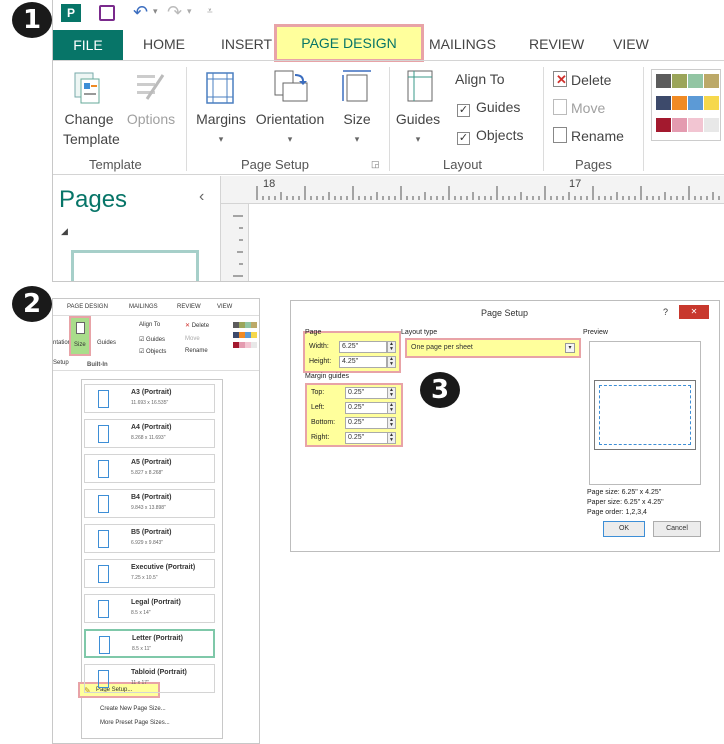 This screenshot has width=724, height=744. Describe the element at coordinates (579, 107) in the screenshot. I see `move-page-button: Move` at that location.